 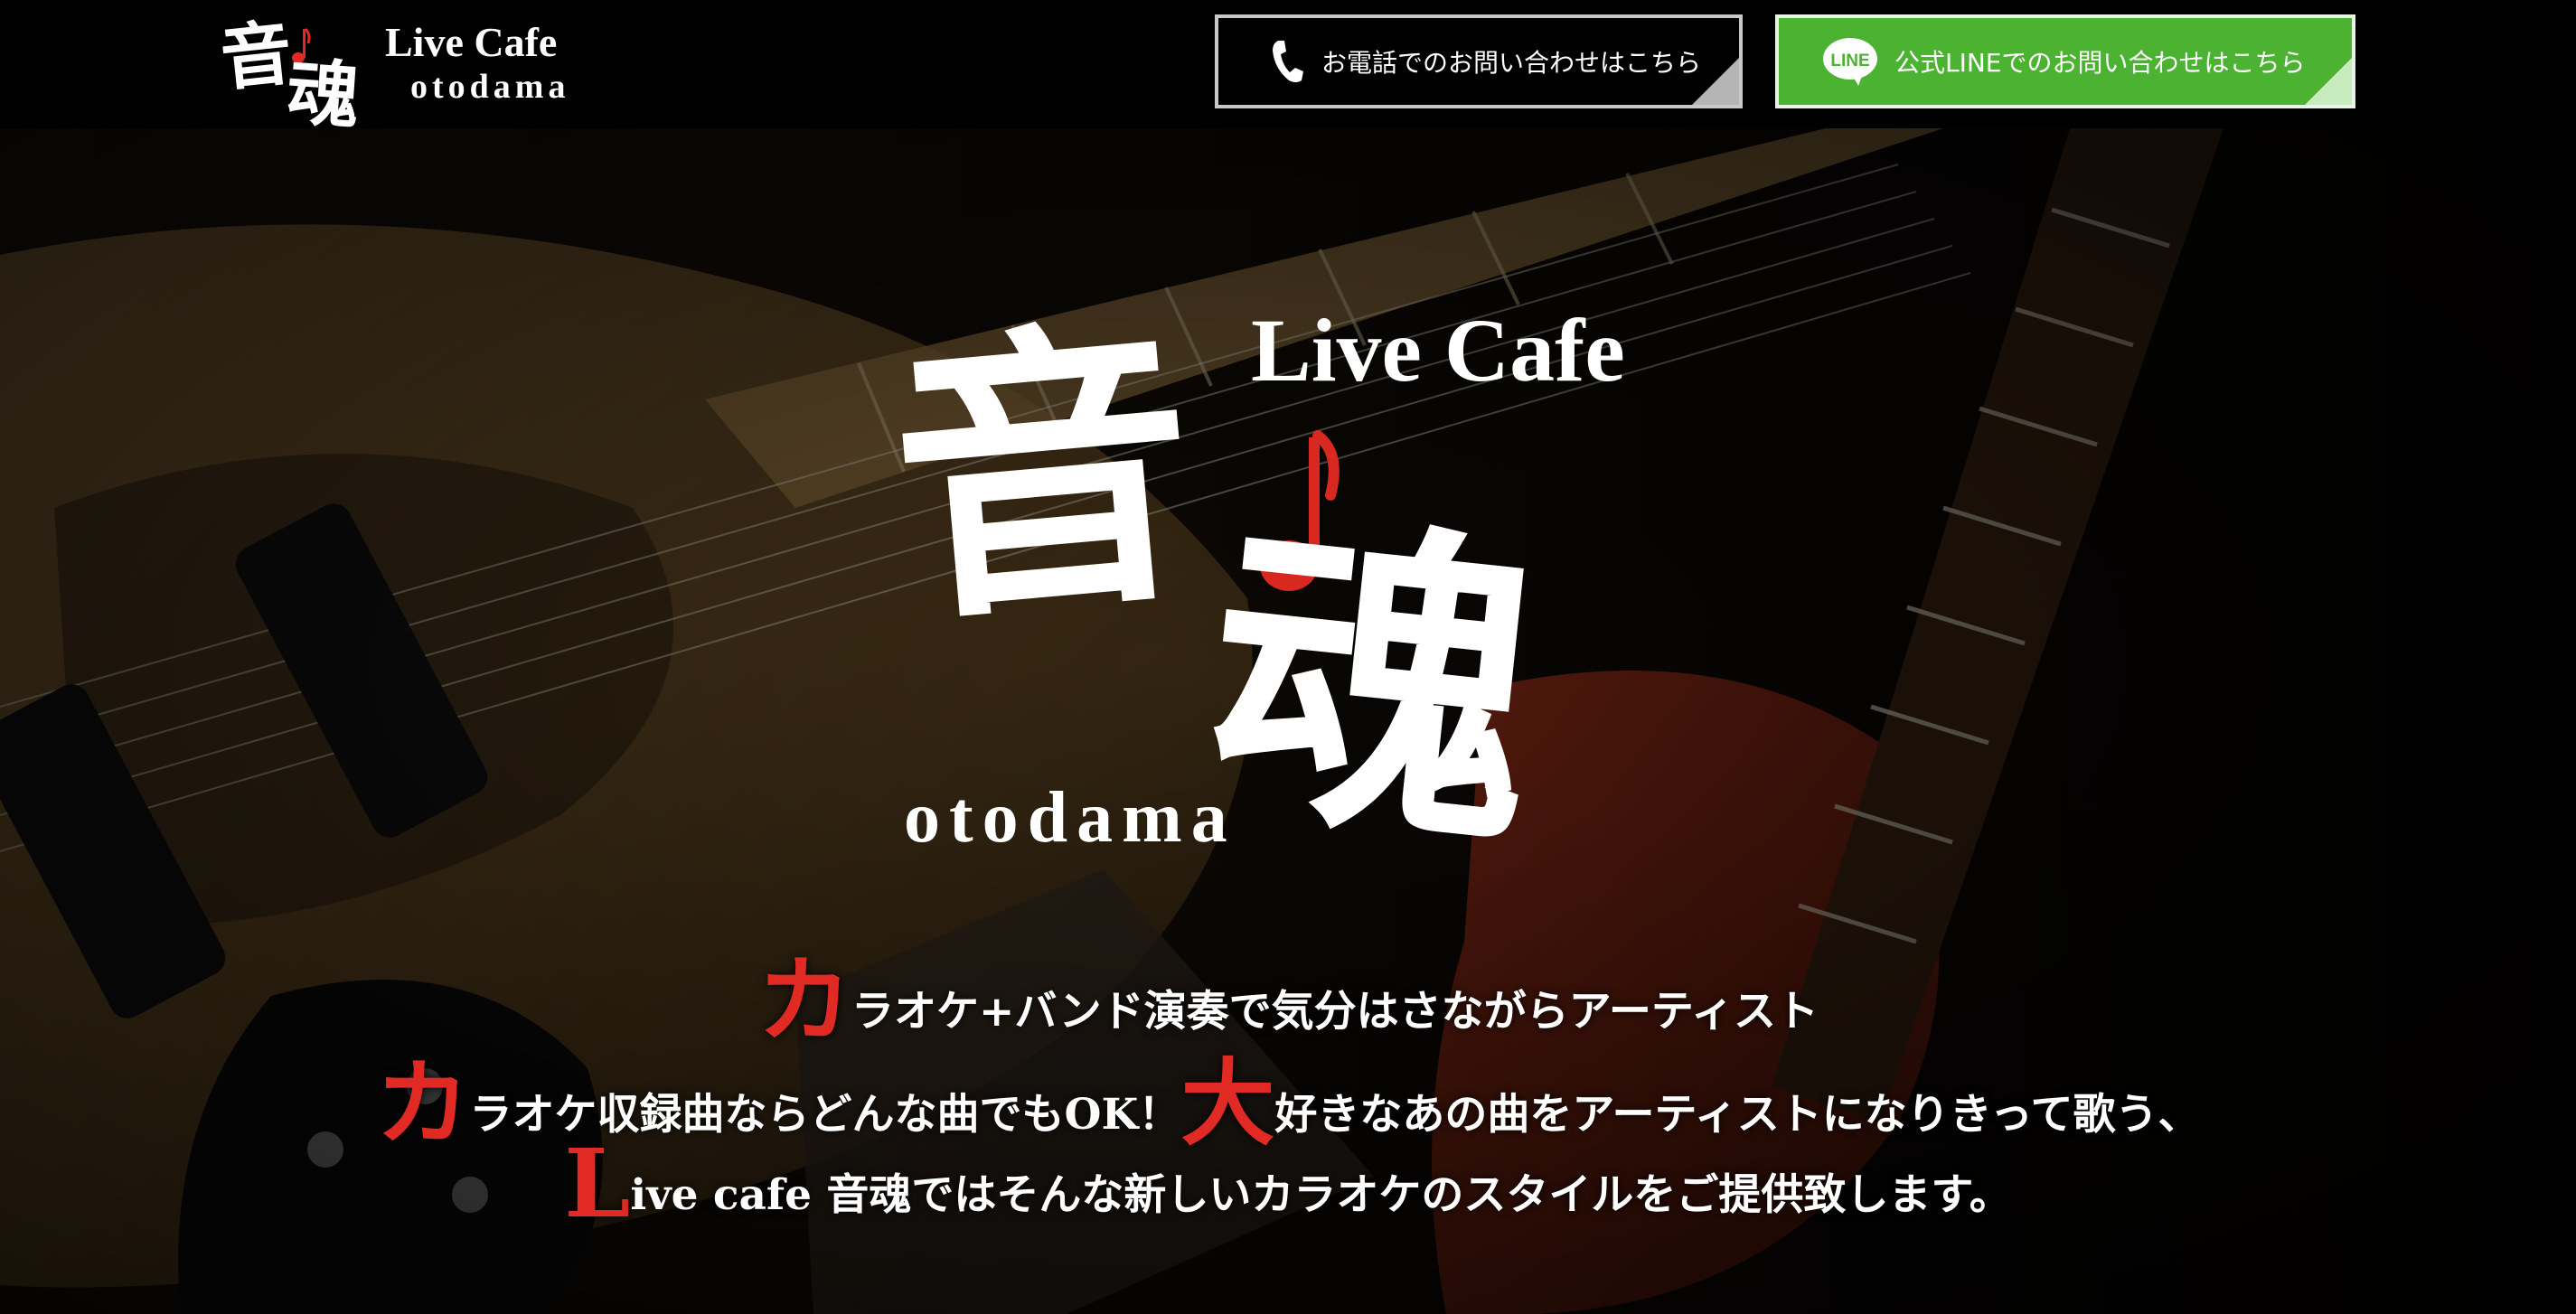 What do you see at coordinates (472, 42) in the screenshot?
I see `logo-live-cafe: Live Cafe` at bounding box center [472, 42].